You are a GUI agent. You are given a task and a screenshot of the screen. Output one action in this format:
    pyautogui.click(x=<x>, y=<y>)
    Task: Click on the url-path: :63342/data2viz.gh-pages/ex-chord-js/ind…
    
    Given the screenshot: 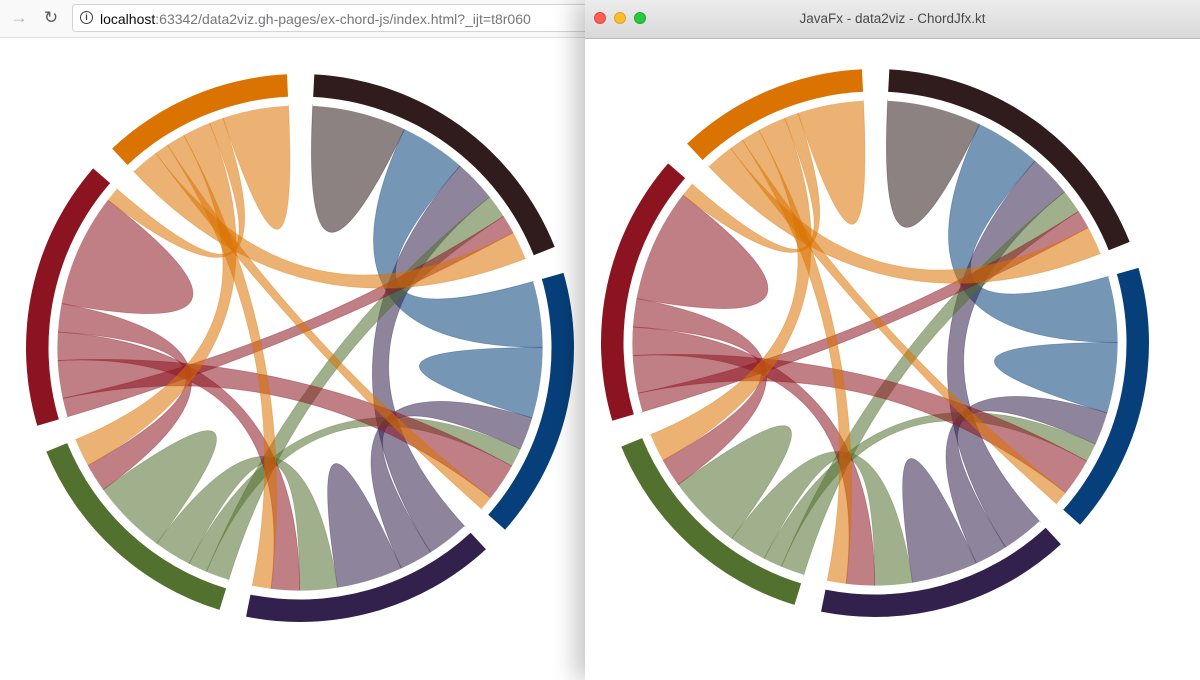 What is the action you would take?
    pyautogui.click(x=343, y=19)
    